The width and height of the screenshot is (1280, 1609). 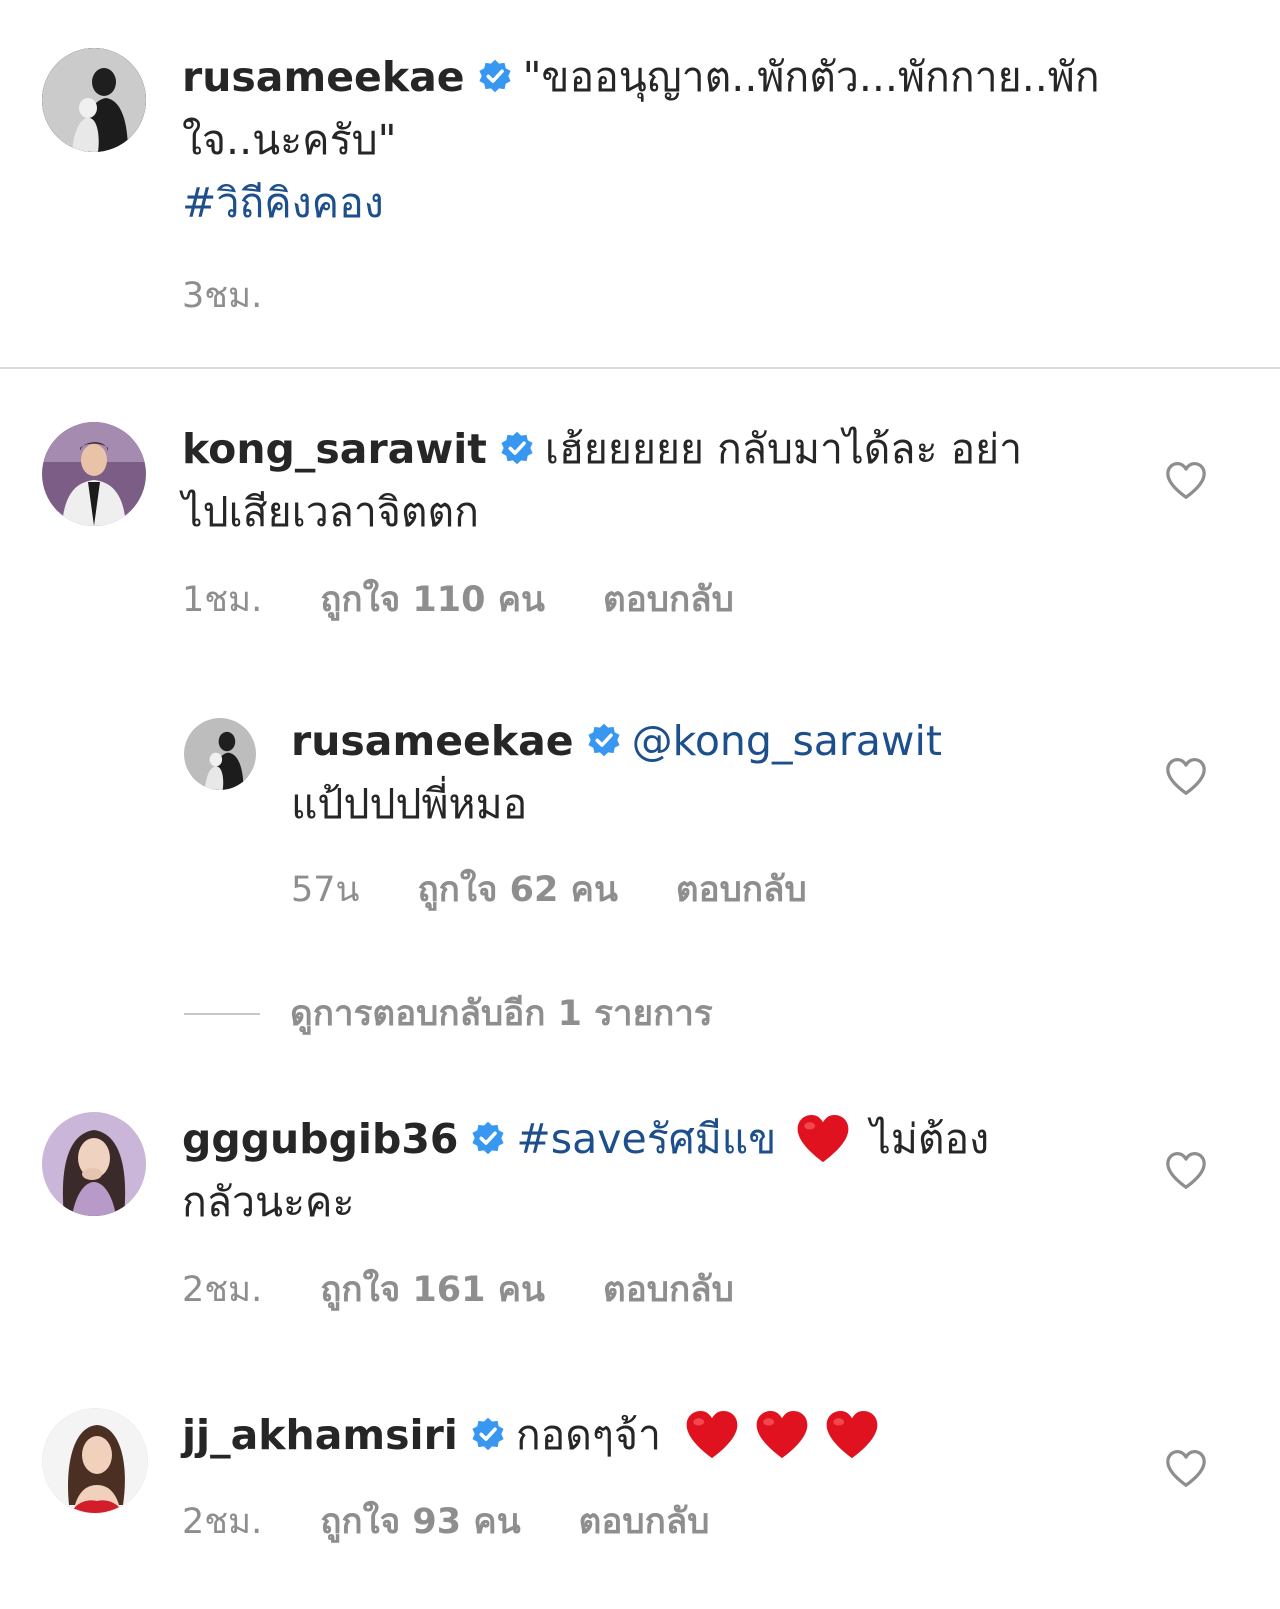 I want to click on comment-text: กอดๆจ้า, so click(x=588, y=1435).